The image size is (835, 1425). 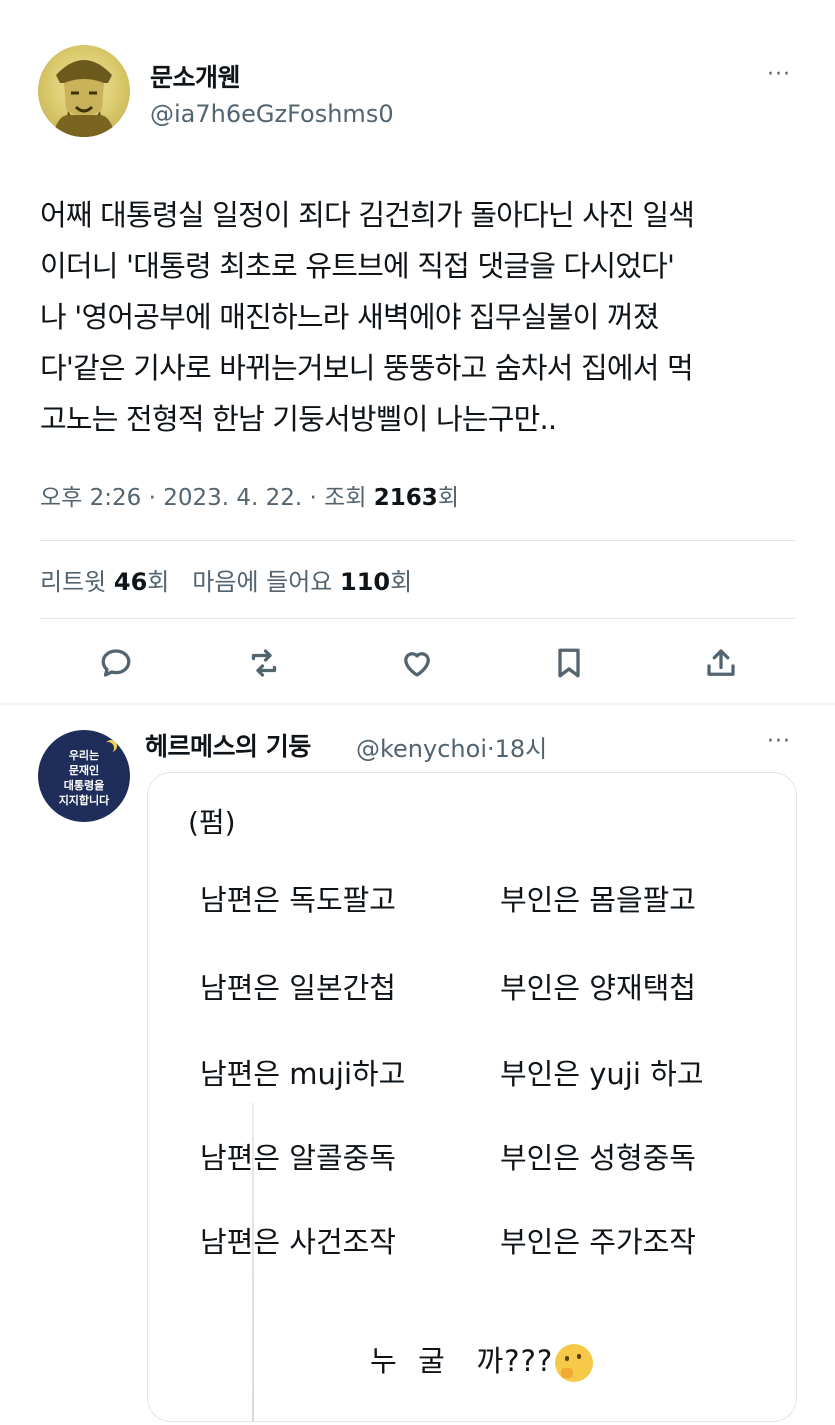 What do you see at coordinates (298, 900) in the screenshot?
I see `poem-left: 남편은 독도팔고` at bounding box center [298, 900].